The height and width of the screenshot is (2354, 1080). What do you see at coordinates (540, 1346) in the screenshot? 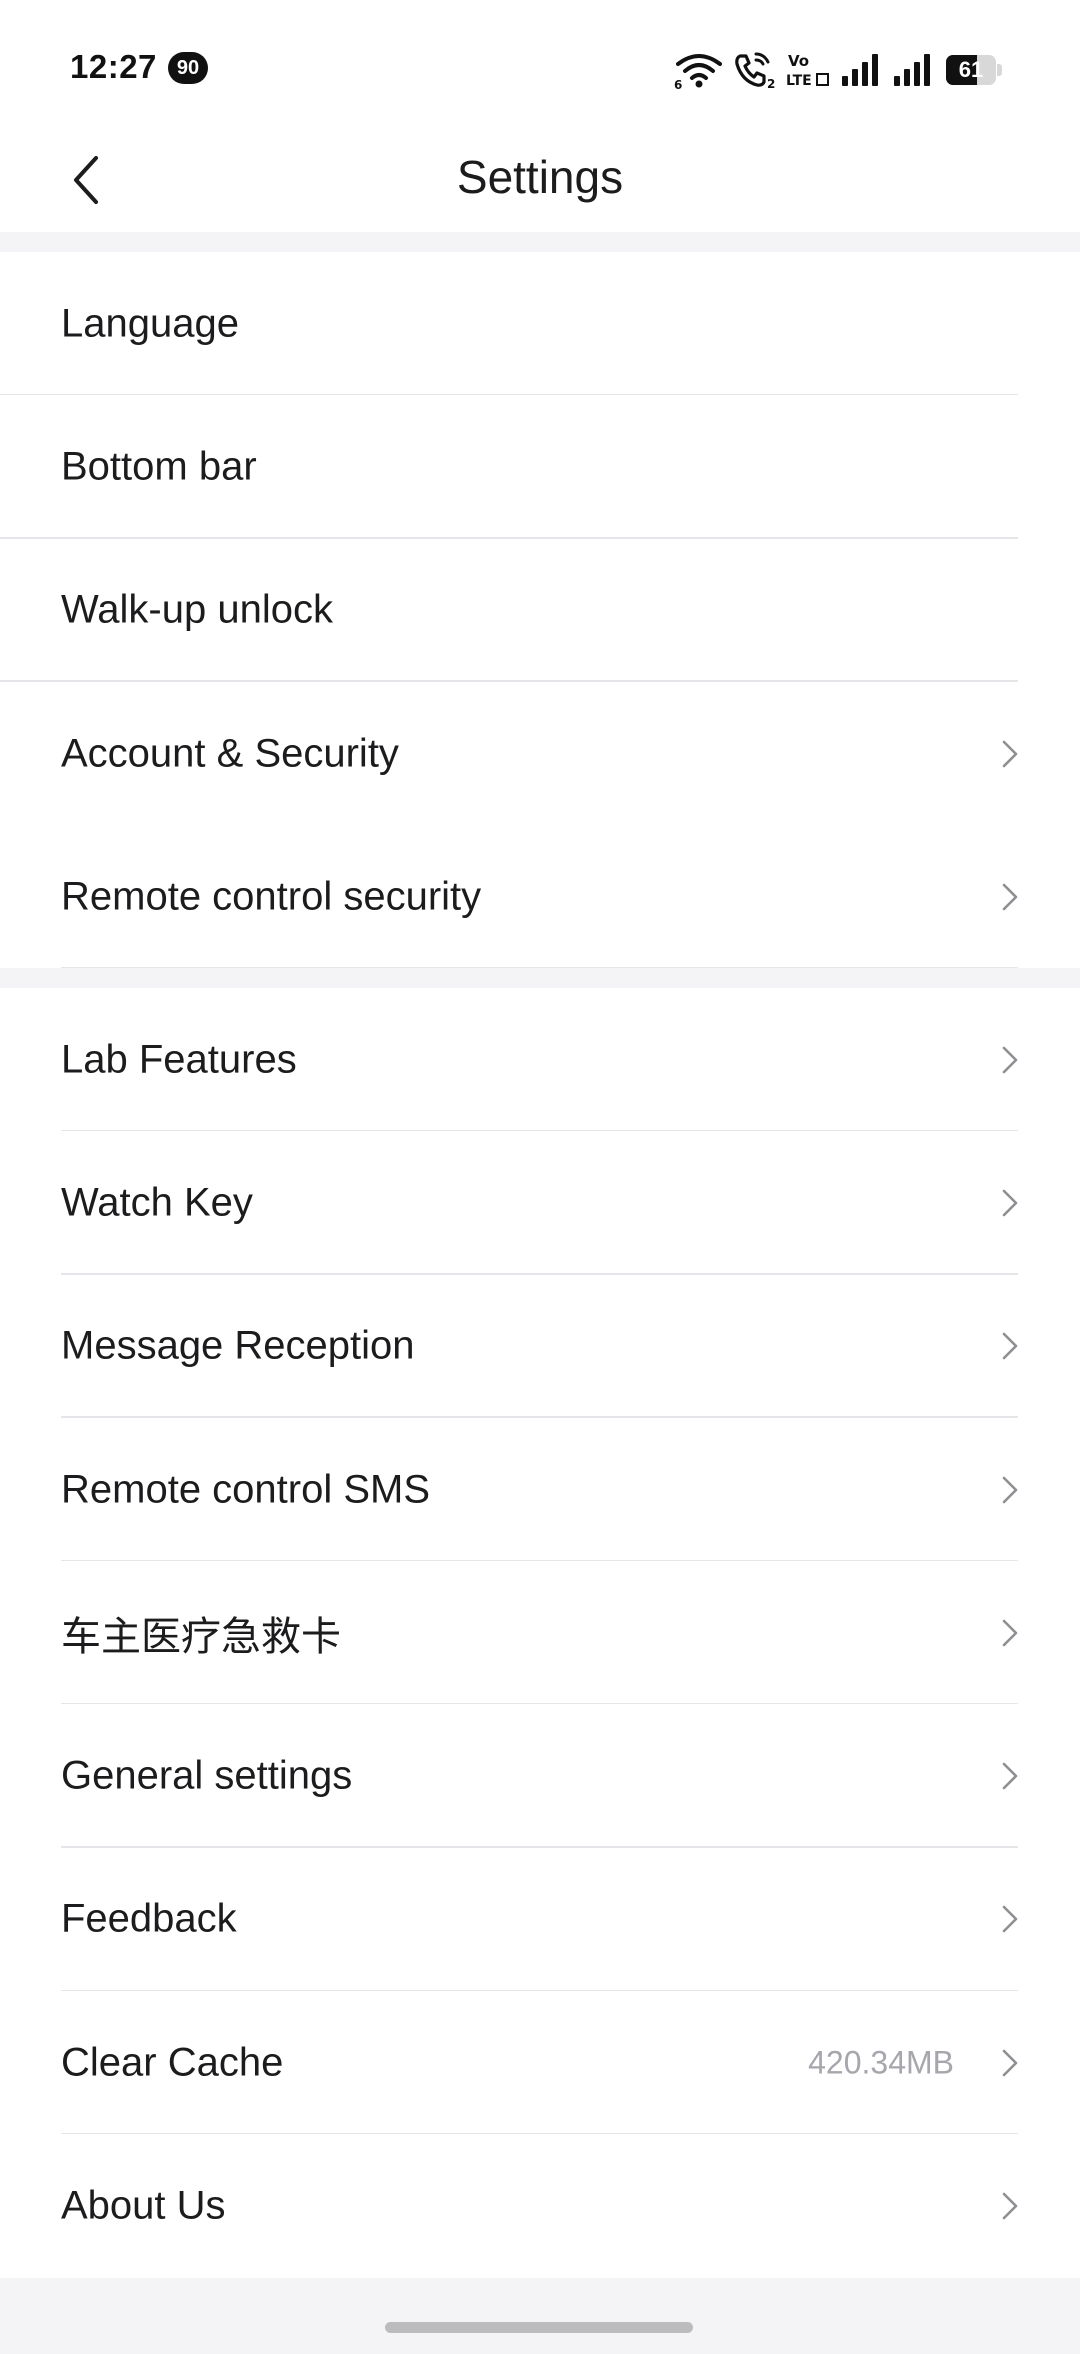
I see `settings-row-message-reception: Message Reception` at bounding box center [540, 1346].